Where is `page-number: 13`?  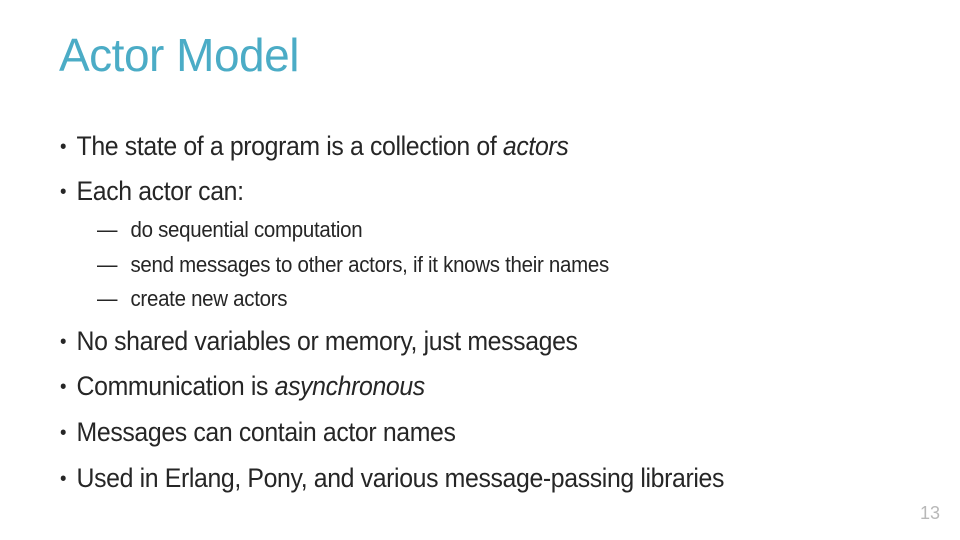
page-number: 13 is located at coordinates (929, 513).